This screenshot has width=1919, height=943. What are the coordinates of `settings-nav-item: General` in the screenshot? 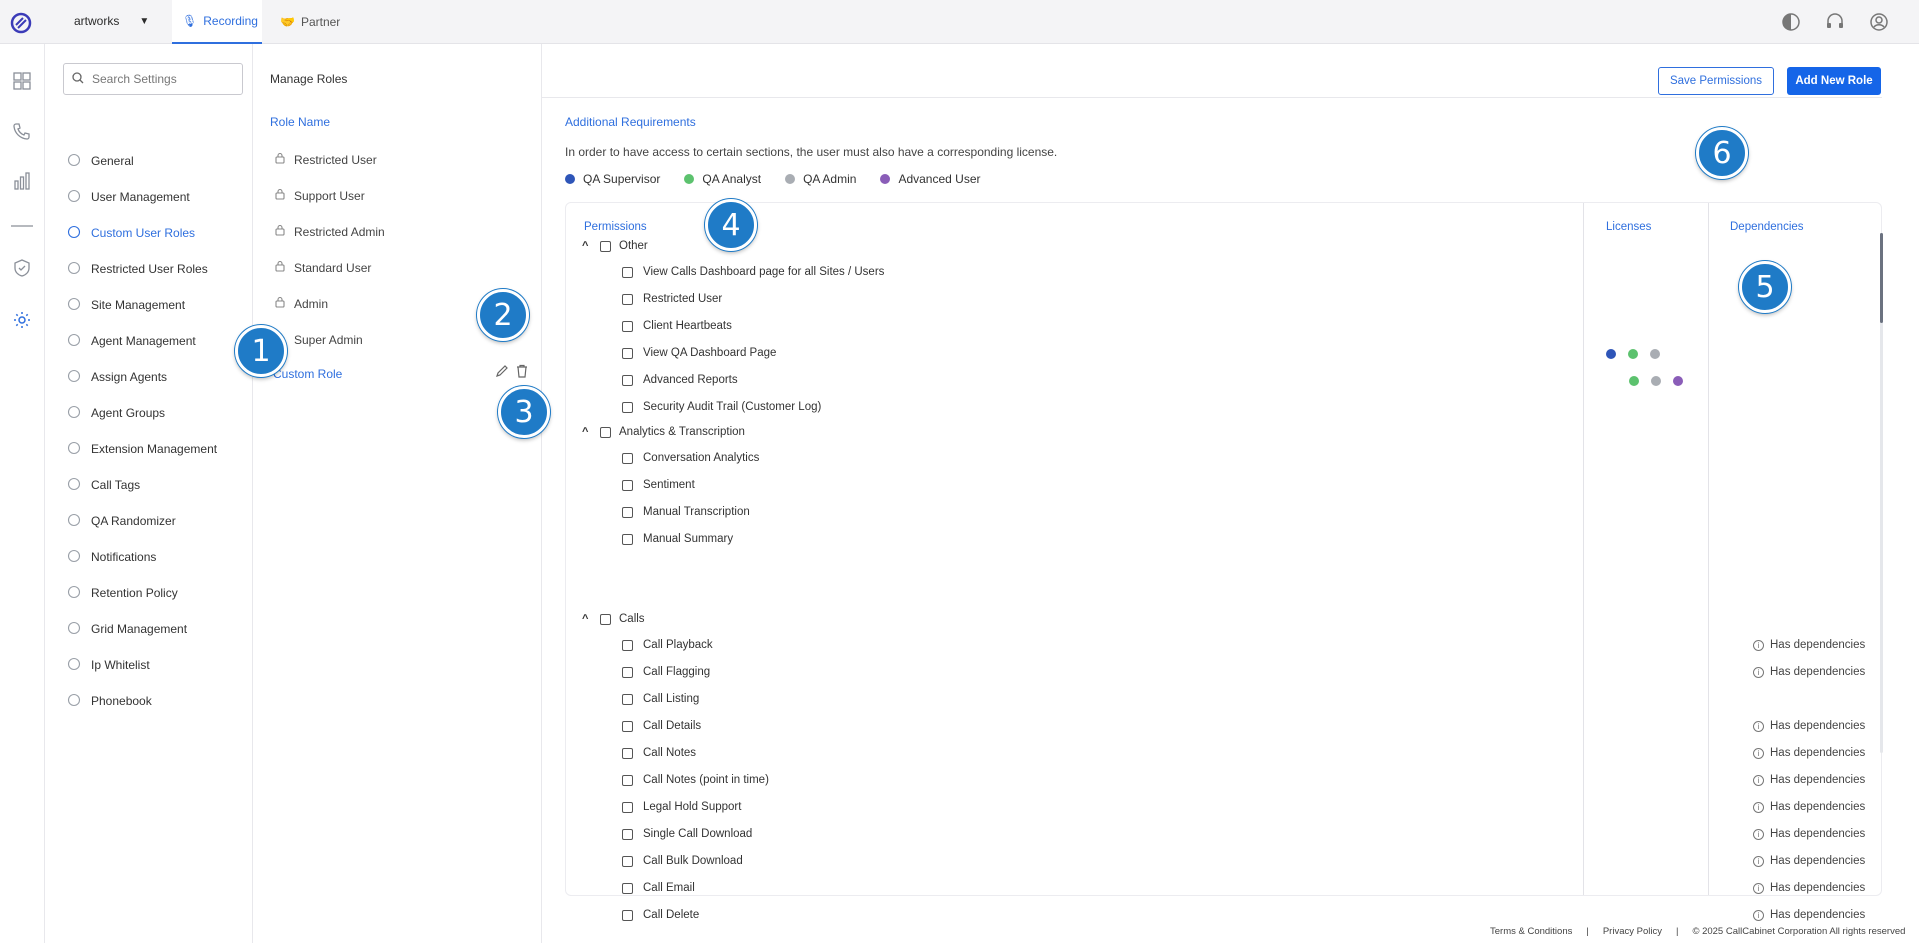 It's located at (100, 161).